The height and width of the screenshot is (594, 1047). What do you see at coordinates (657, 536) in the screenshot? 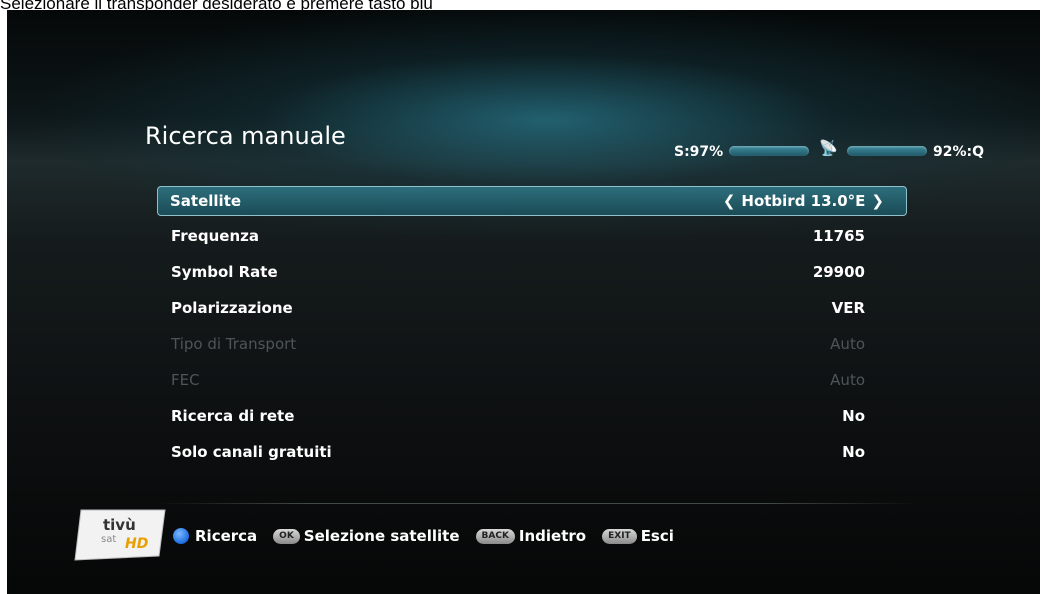
I see `hint-esci: Esci` at bounding box center [657, 536].